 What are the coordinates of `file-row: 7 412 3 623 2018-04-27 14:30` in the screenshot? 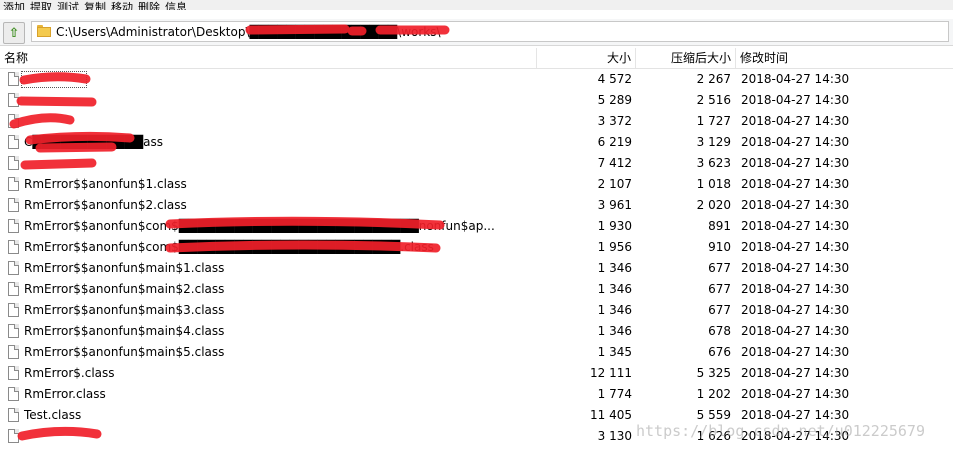 It's located at (476, 163).